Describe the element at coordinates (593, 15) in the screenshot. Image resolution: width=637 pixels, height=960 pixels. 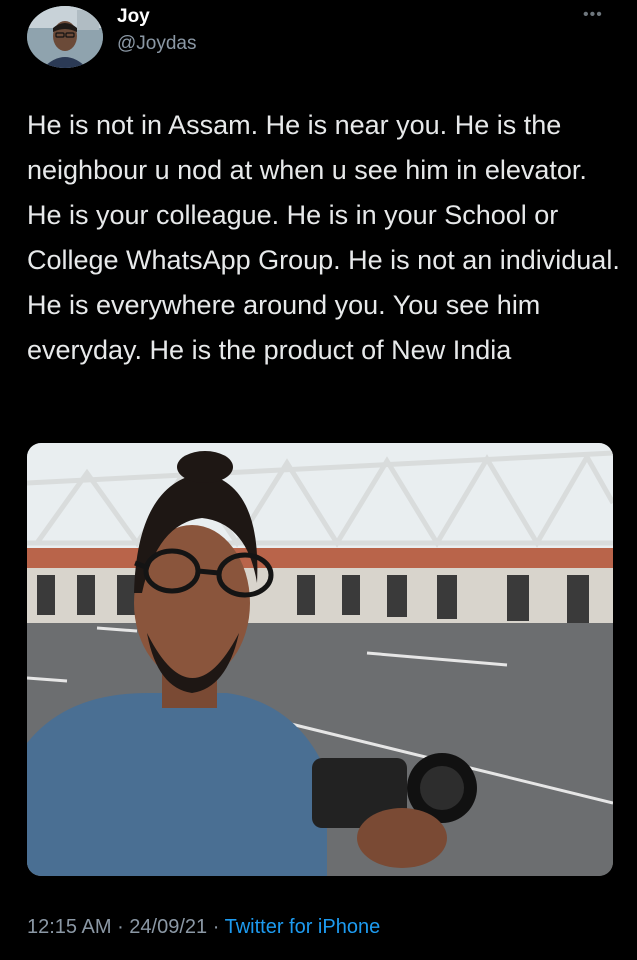
I see `more-options-icon: •••` at that location.